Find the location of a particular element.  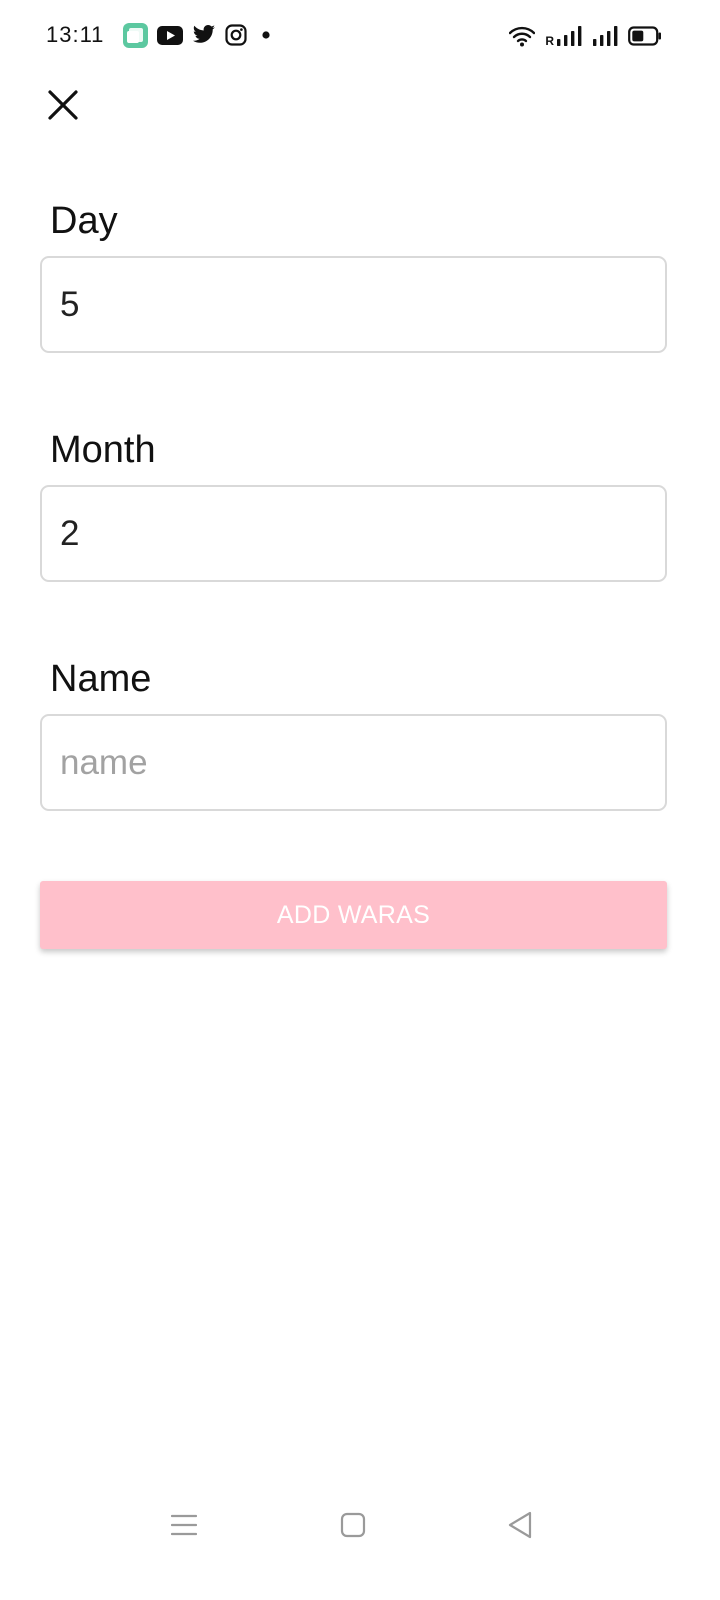

home-button is located at coordinates (353, 1525).